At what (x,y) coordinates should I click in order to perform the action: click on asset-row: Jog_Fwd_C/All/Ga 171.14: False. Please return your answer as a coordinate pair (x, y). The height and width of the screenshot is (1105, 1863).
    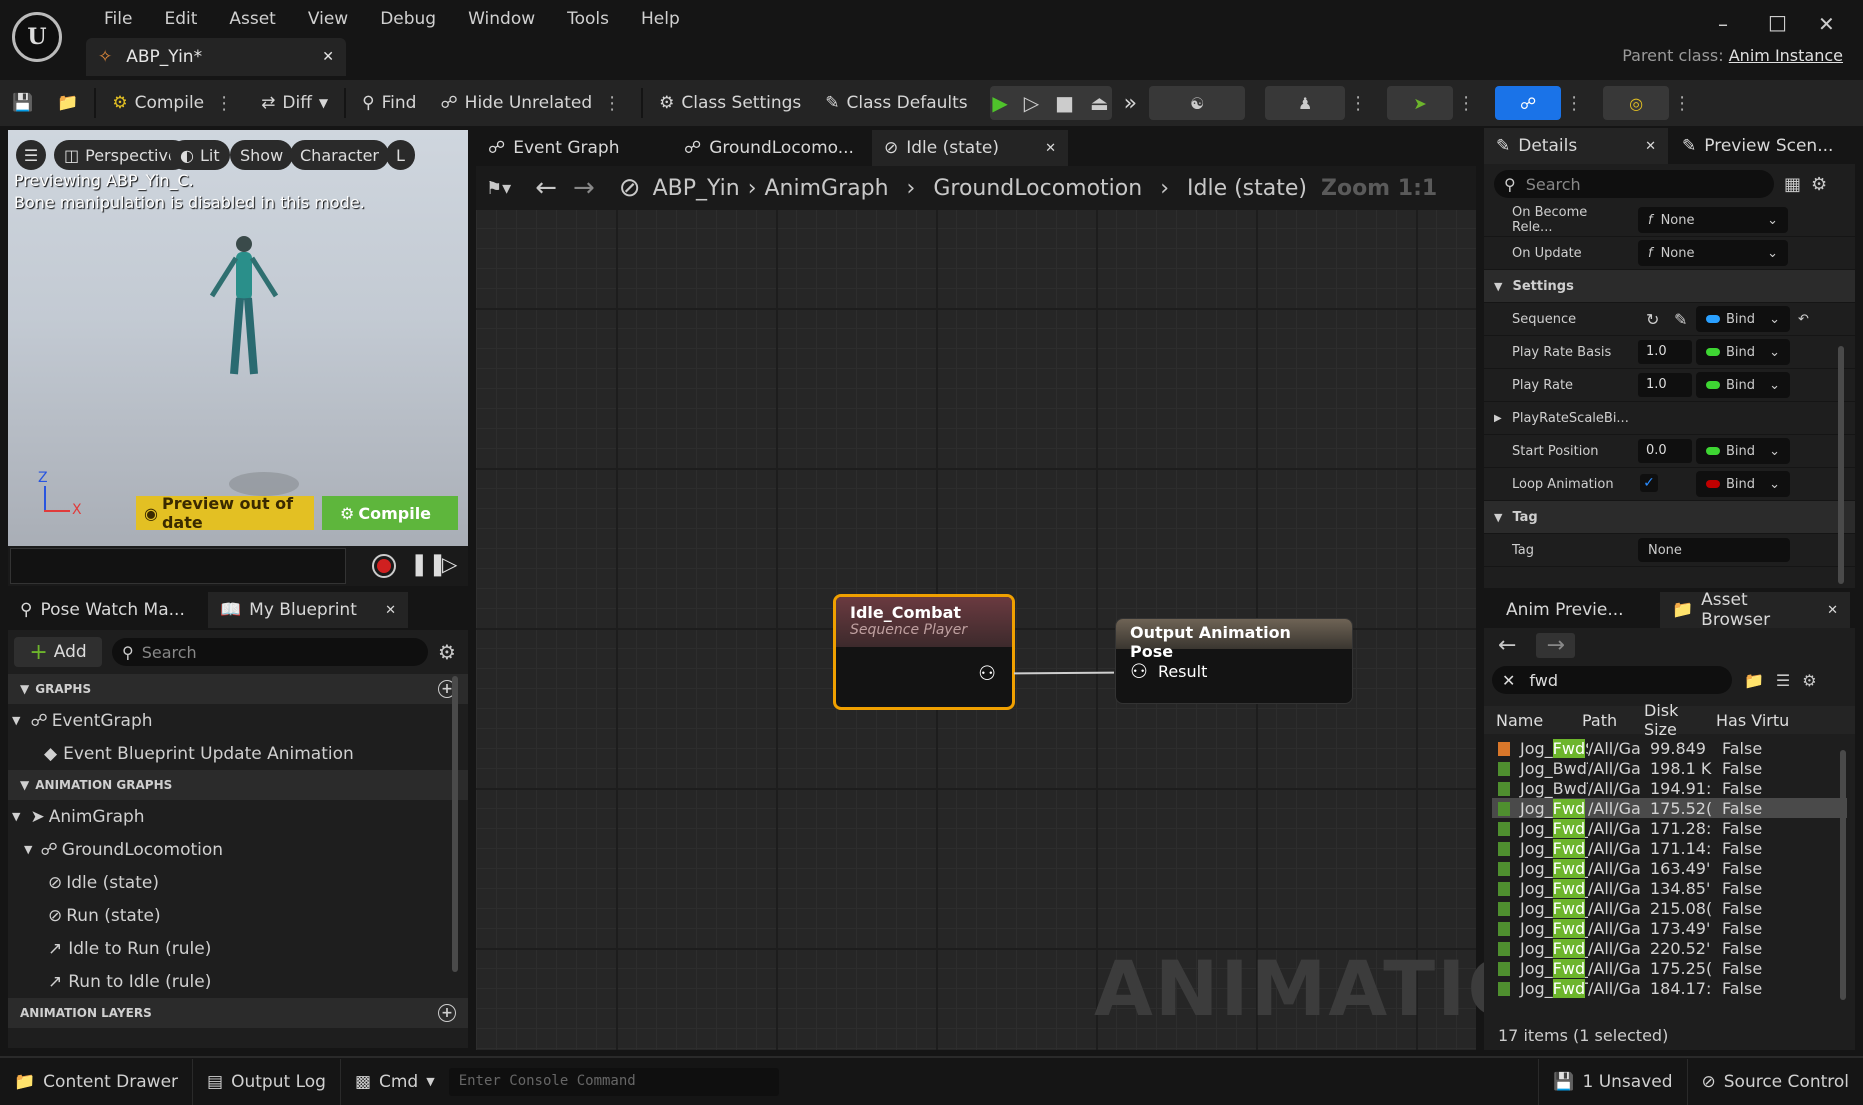
    Looking at the image, I should click on (1669, 848).